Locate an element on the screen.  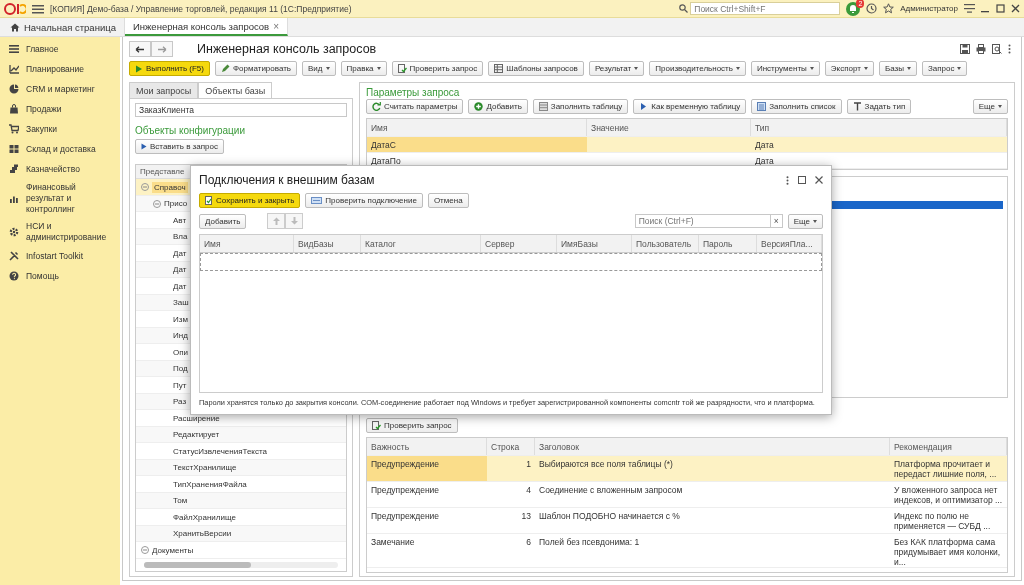
page-tab: Инженерная консоль запросов × is located at coordinates (206, 27).